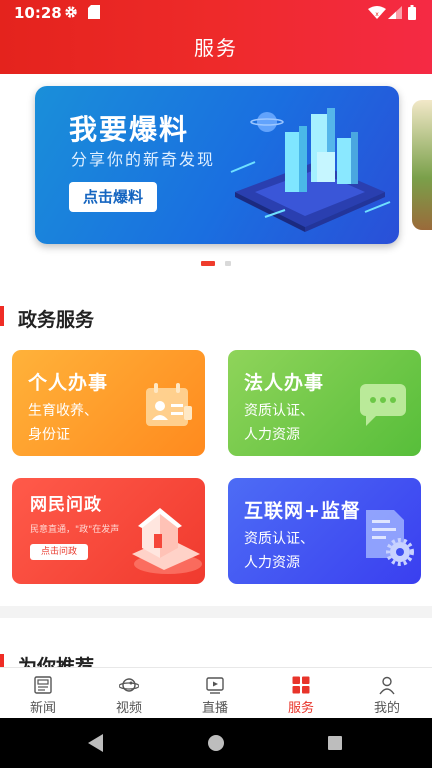 This screenshot has width=432, height=768. Describe the element at coordinates (216, 48) in the screenshot. I see `page-title: 服务` at that location.